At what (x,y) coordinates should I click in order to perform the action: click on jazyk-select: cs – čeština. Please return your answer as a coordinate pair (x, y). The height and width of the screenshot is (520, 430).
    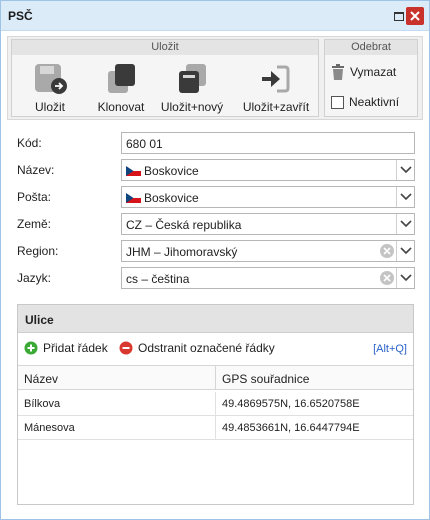
    Looking at the image, I should click on (268, 278).